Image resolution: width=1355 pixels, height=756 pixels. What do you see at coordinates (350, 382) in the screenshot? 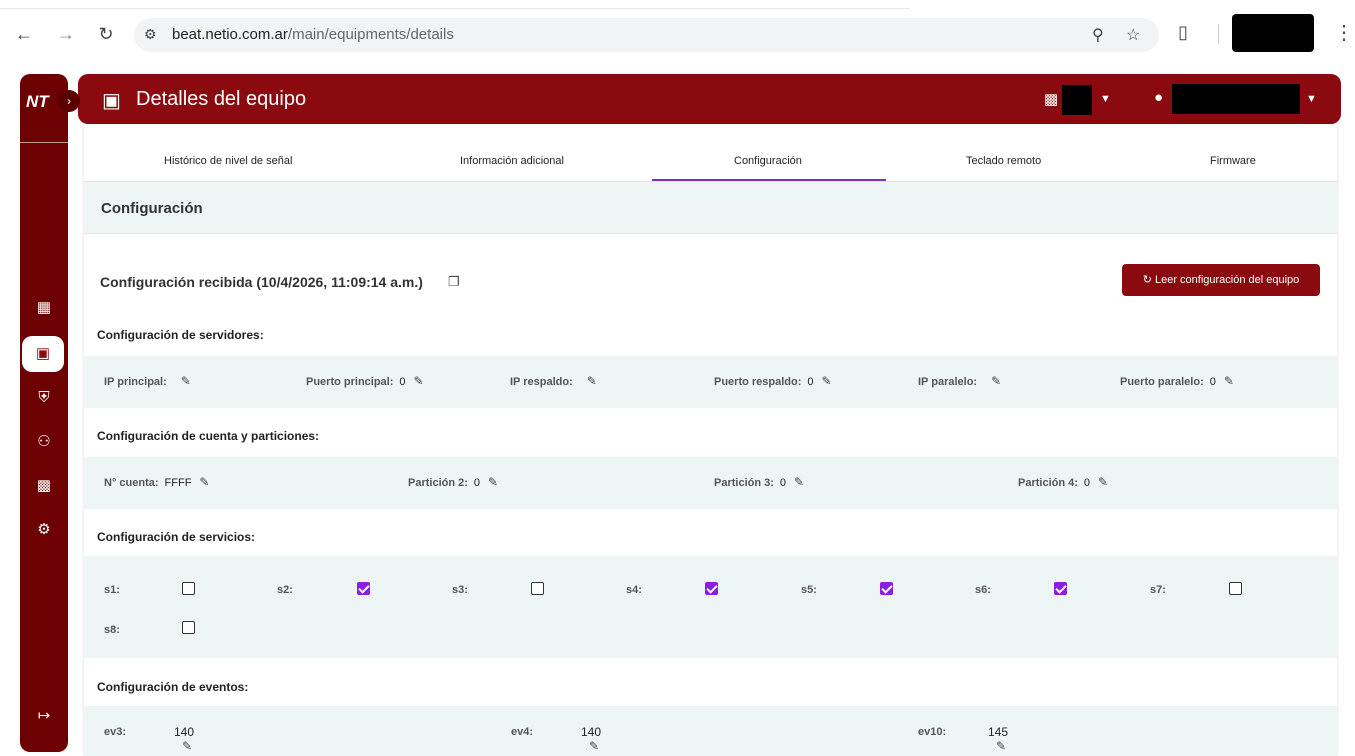
I see `field-label: Puerto principal:` at bounding box center [350, 382].